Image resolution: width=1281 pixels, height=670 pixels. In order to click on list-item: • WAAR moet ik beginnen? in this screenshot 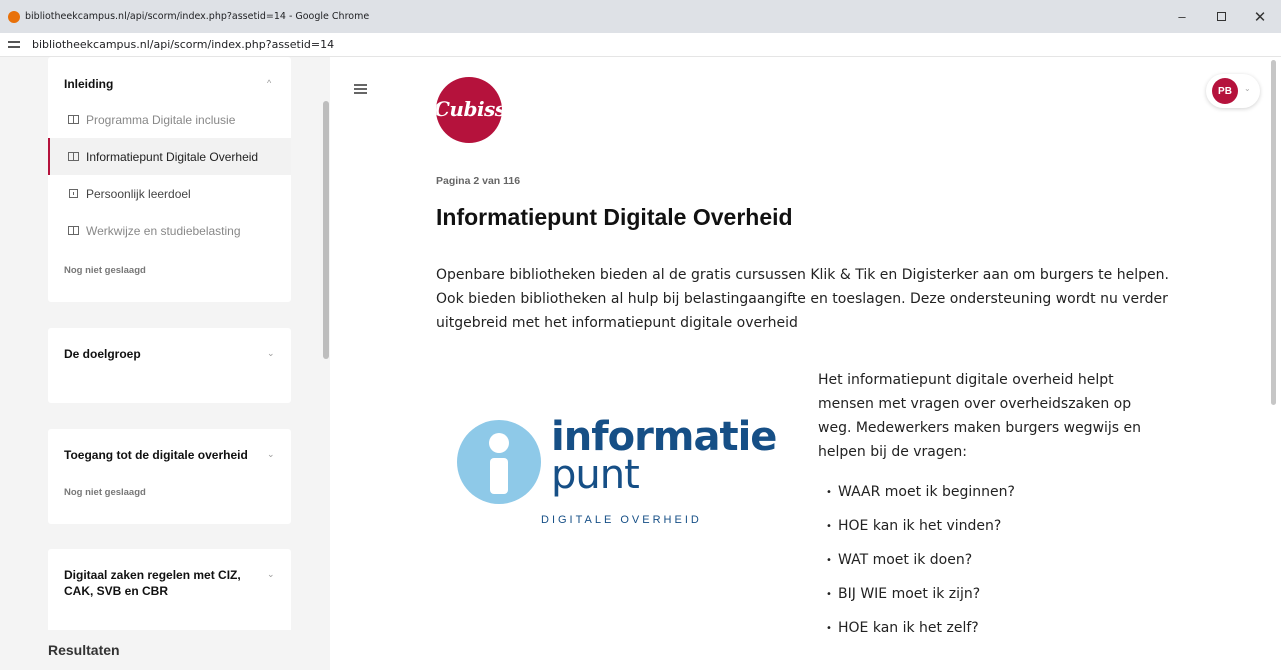, I will do `click(916, 492)`.